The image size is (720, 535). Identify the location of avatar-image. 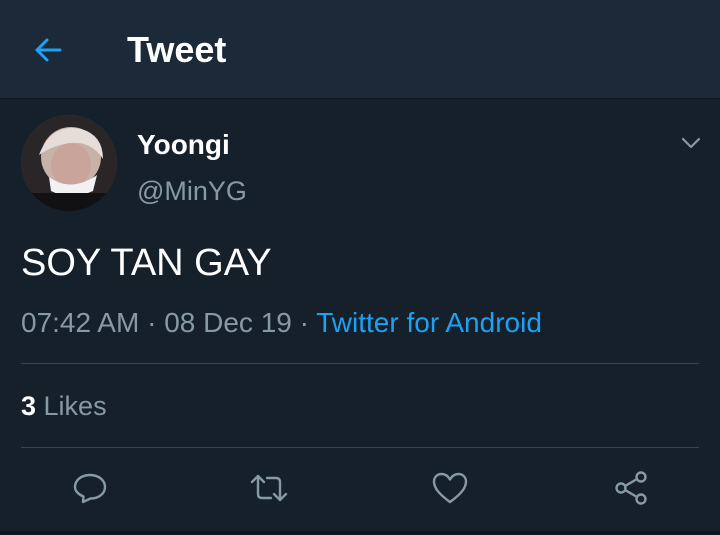
(69, 163).